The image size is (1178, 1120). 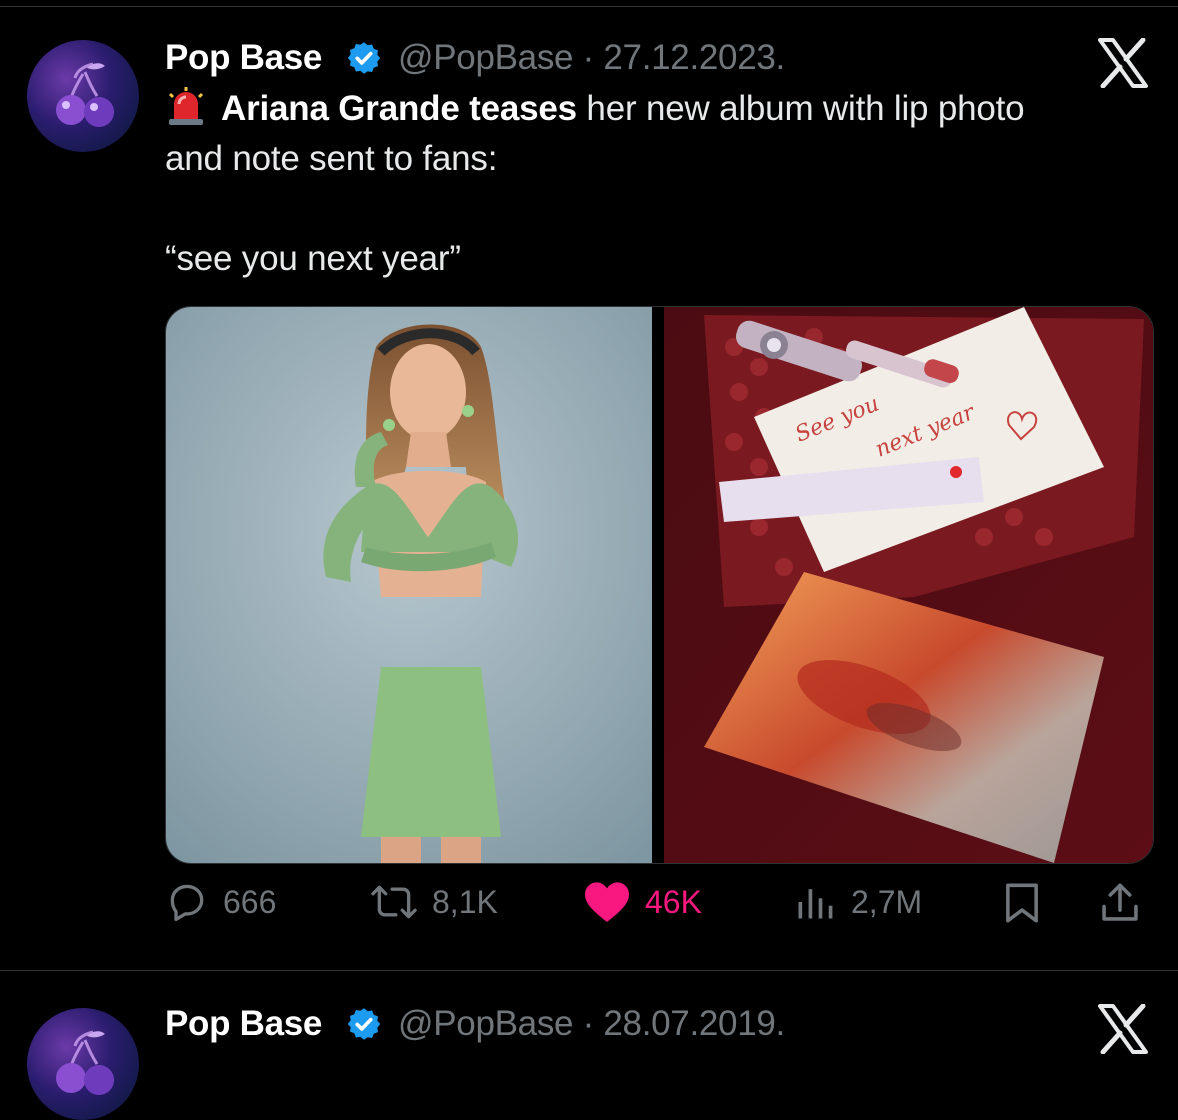 I want to click on tweet-quote: “see you next year”, so click(x=313, y=258).